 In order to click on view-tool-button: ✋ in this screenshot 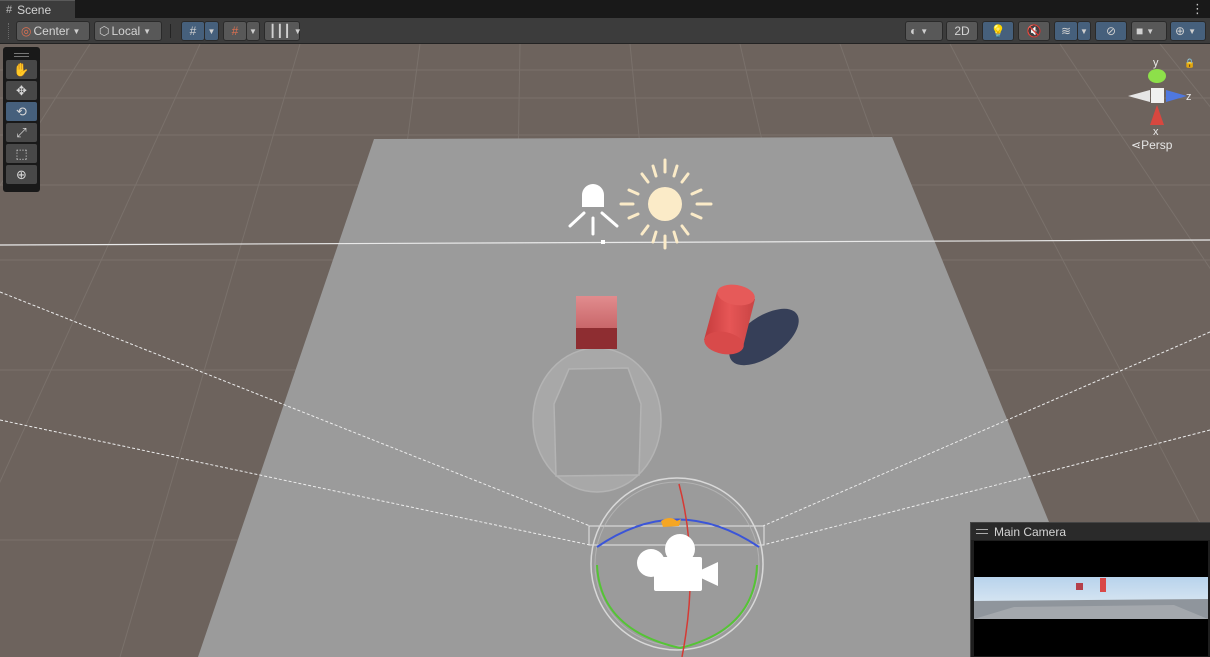, I will do `click(21, 69)`.